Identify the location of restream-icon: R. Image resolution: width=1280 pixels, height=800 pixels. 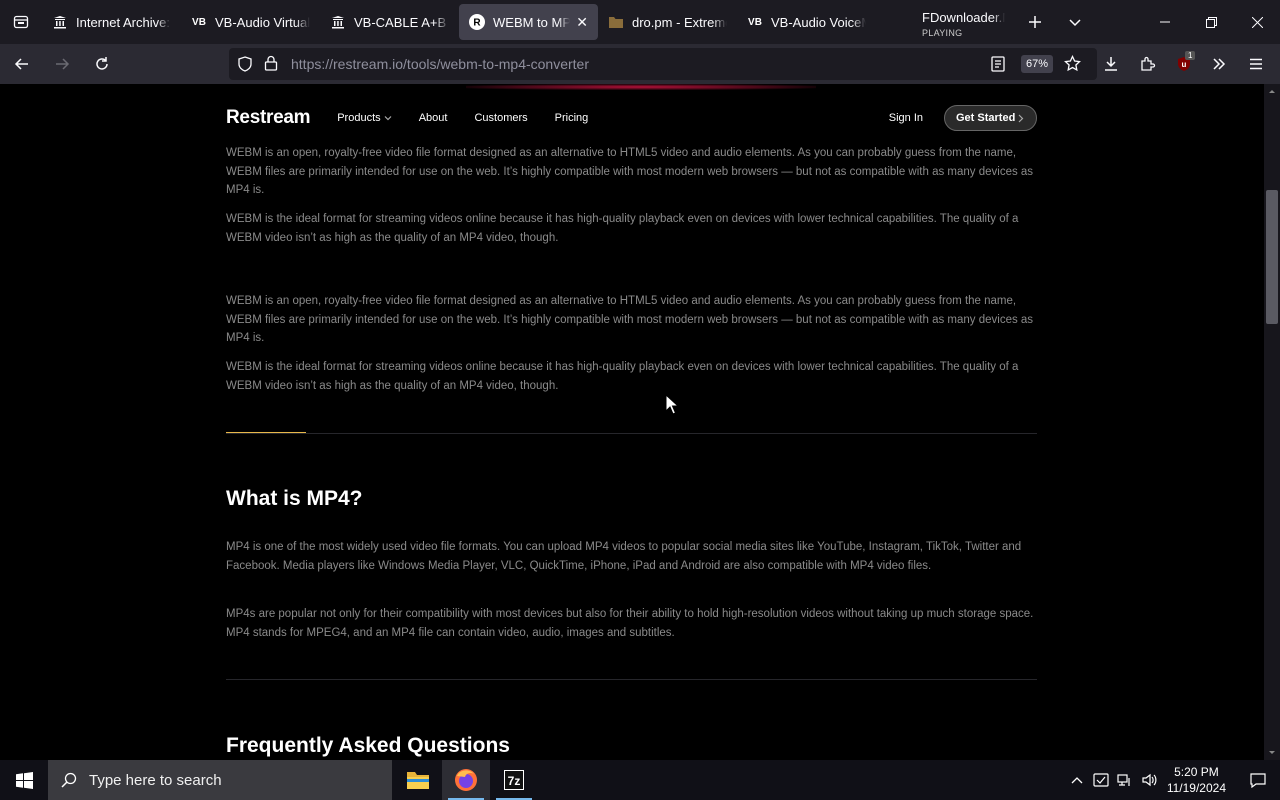
(477, 22).